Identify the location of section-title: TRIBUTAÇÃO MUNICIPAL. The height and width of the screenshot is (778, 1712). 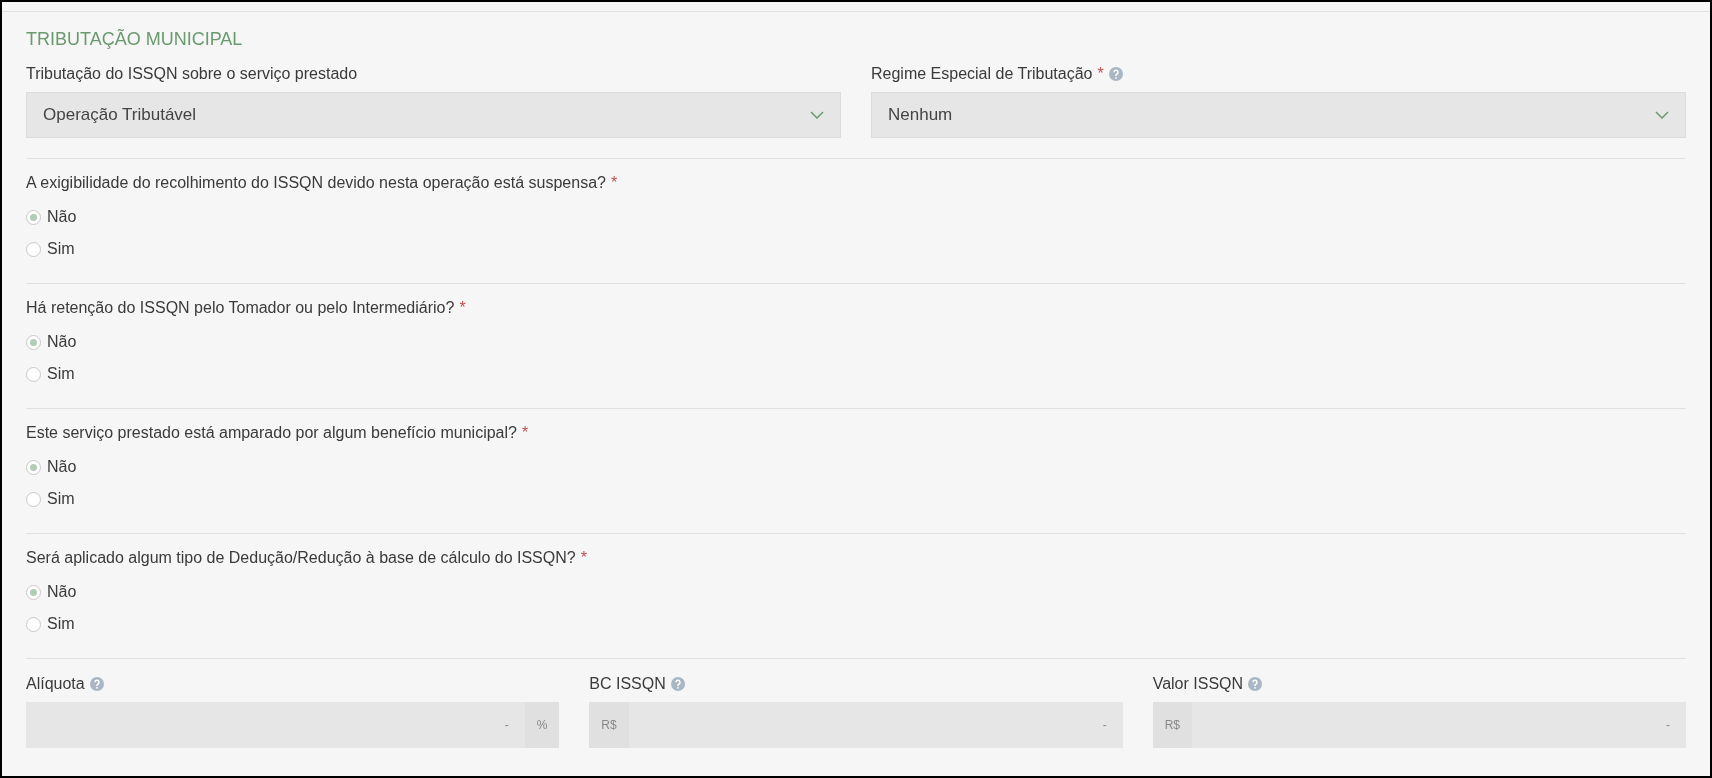
(135, 39).